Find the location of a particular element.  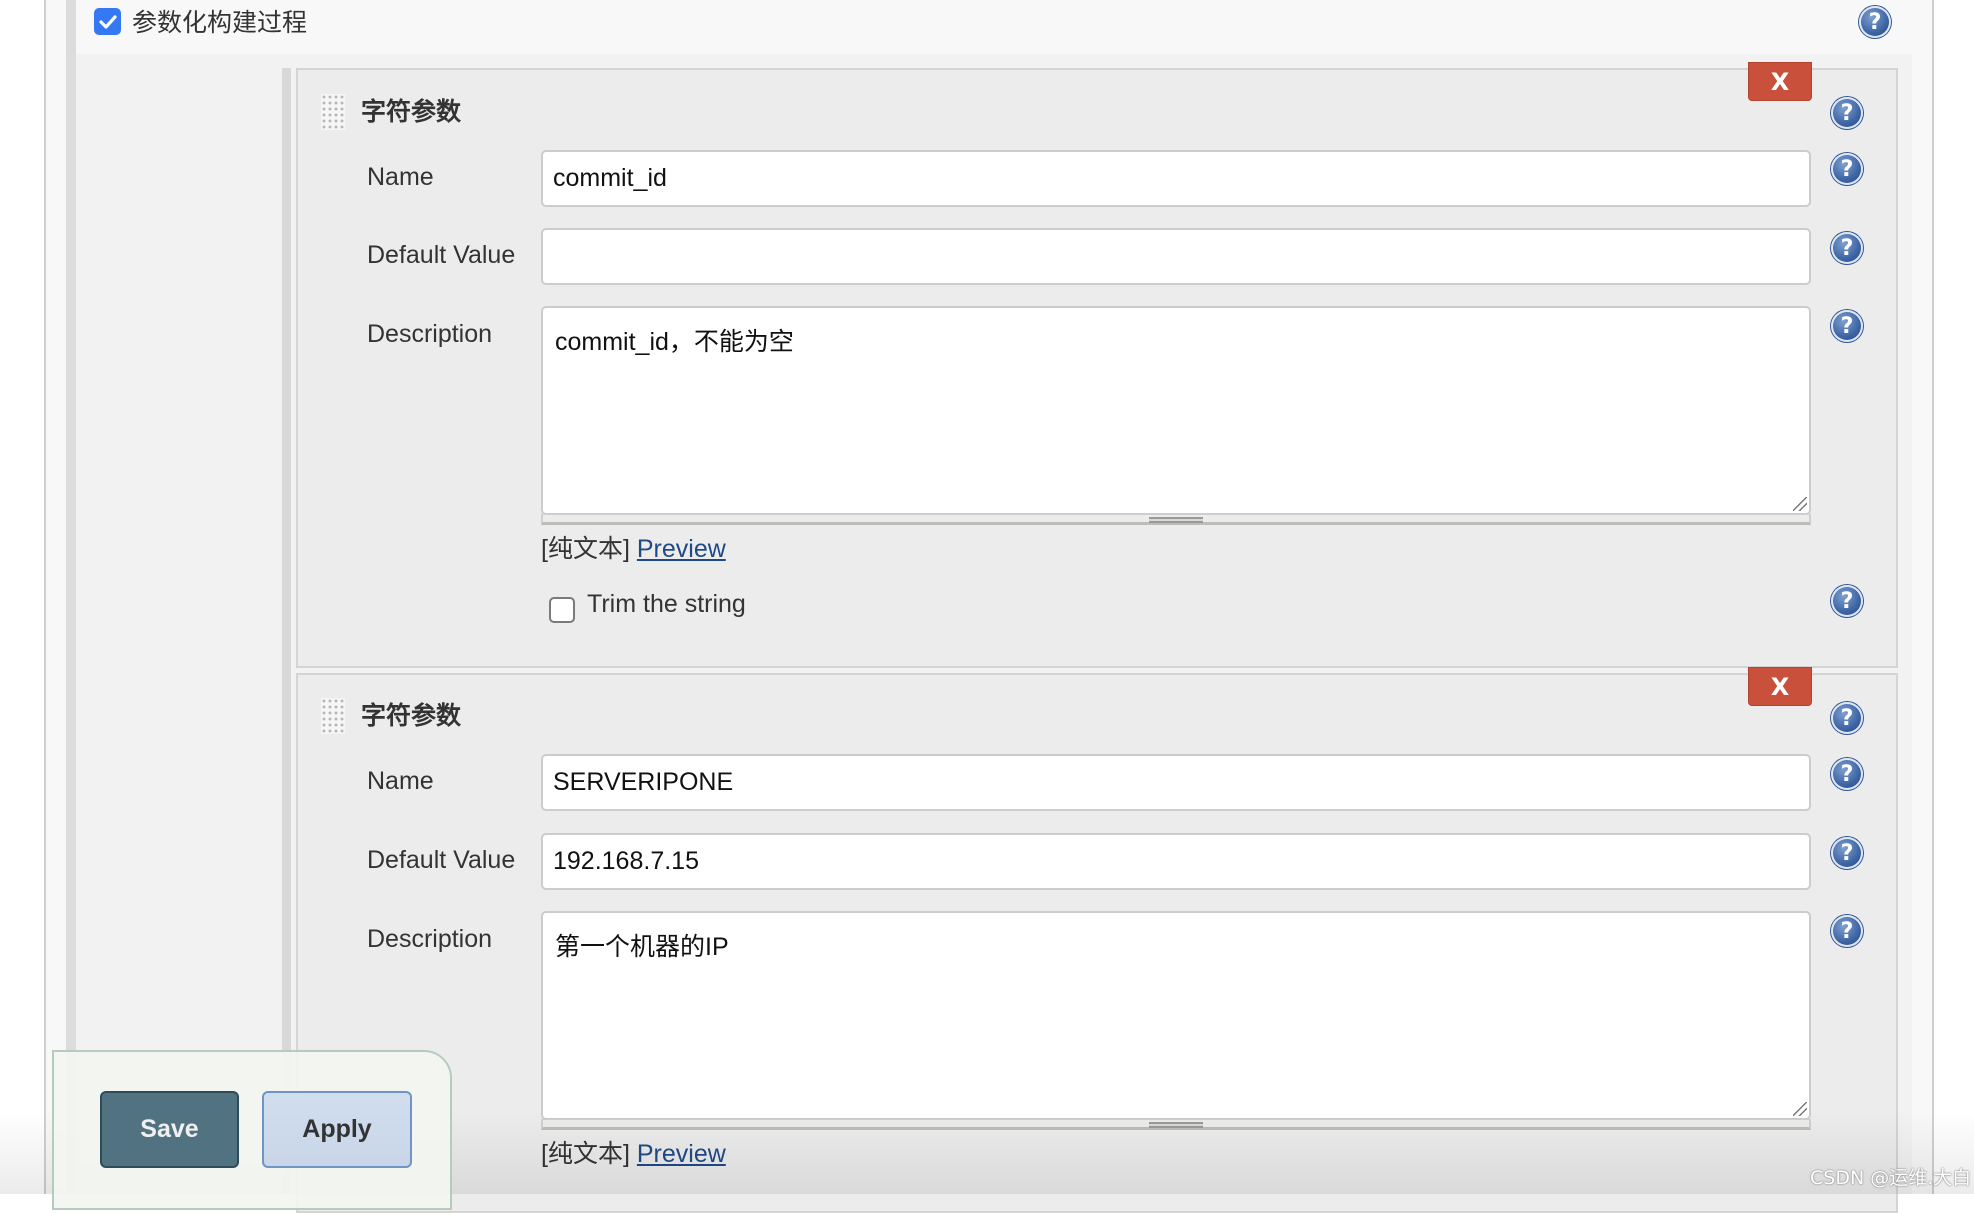

parameterized-build-title: 参数化构建过程 is located at coordinates (220, 23).